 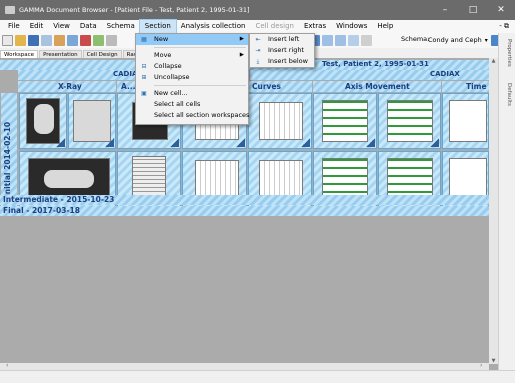 What do you see at coordinates (157, 26) in the screenshot?
I see `menu-section: Section` at bounding box center [157, 26].